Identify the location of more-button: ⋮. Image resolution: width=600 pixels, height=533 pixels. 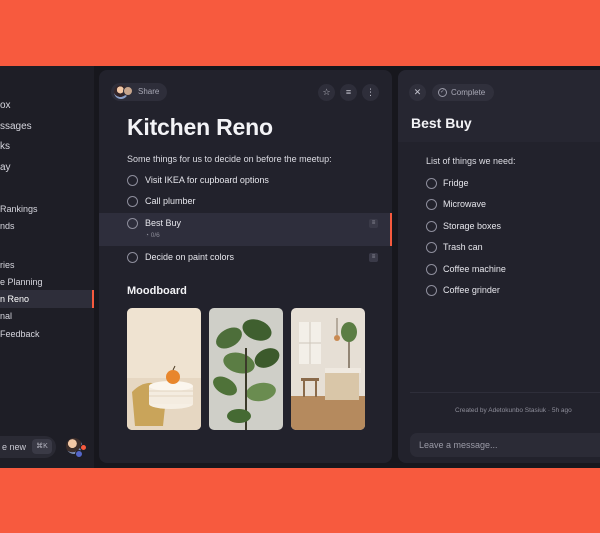
(370, 92).